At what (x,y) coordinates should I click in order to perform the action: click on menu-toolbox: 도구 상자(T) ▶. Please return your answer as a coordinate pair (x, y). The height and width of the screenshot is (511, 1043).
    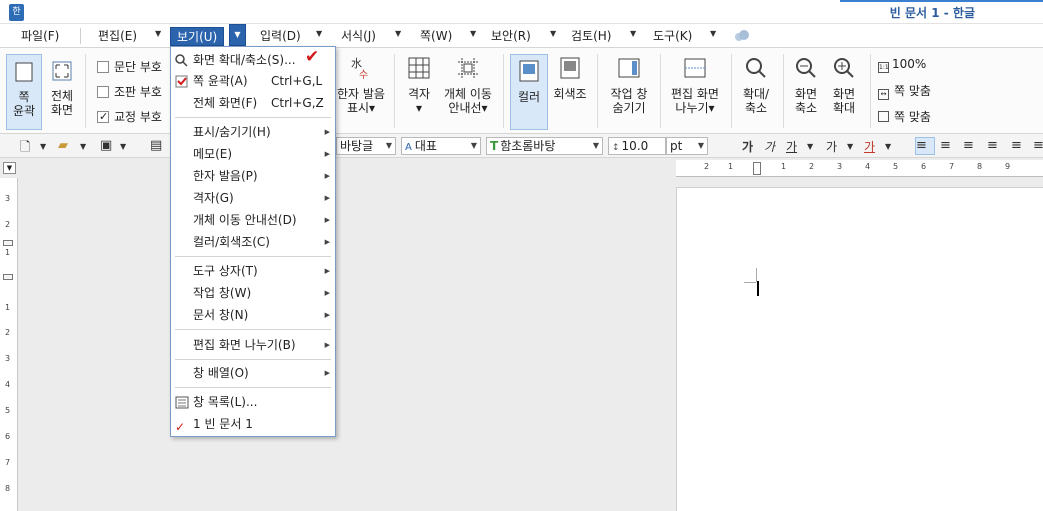
    Looking at the image, I should click on (253, 271).